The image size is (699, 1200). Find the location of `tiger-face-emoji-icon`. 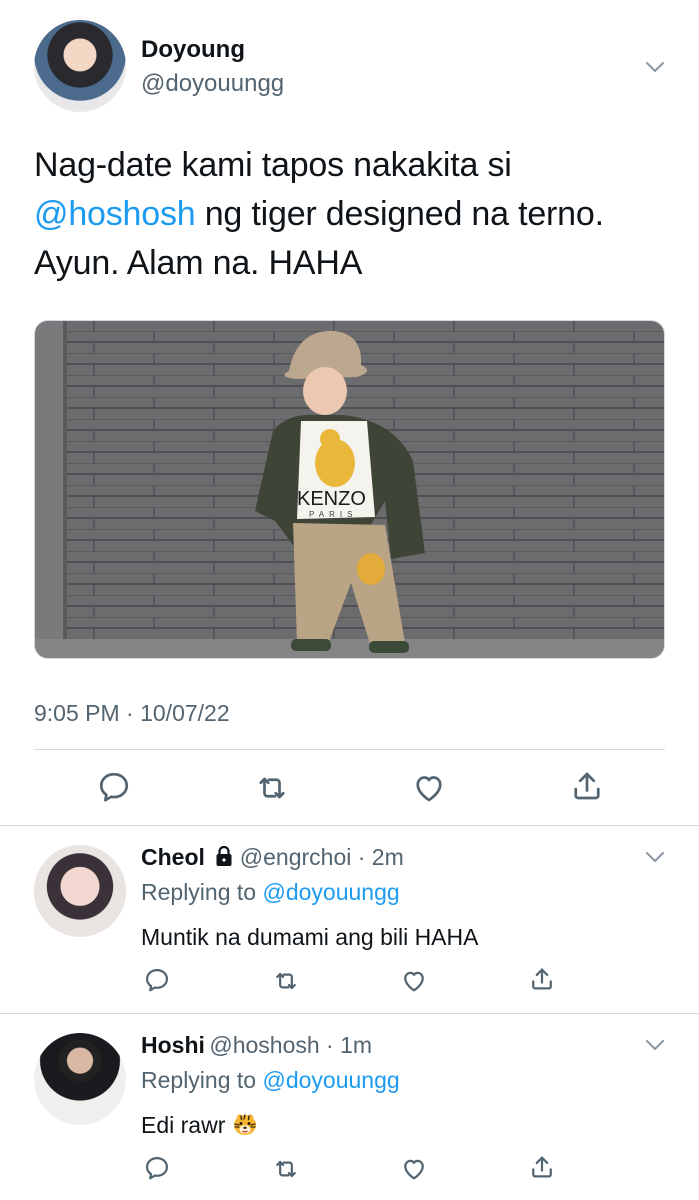

tiger-face-emoji-icon is located at coordinates (245, 1124).